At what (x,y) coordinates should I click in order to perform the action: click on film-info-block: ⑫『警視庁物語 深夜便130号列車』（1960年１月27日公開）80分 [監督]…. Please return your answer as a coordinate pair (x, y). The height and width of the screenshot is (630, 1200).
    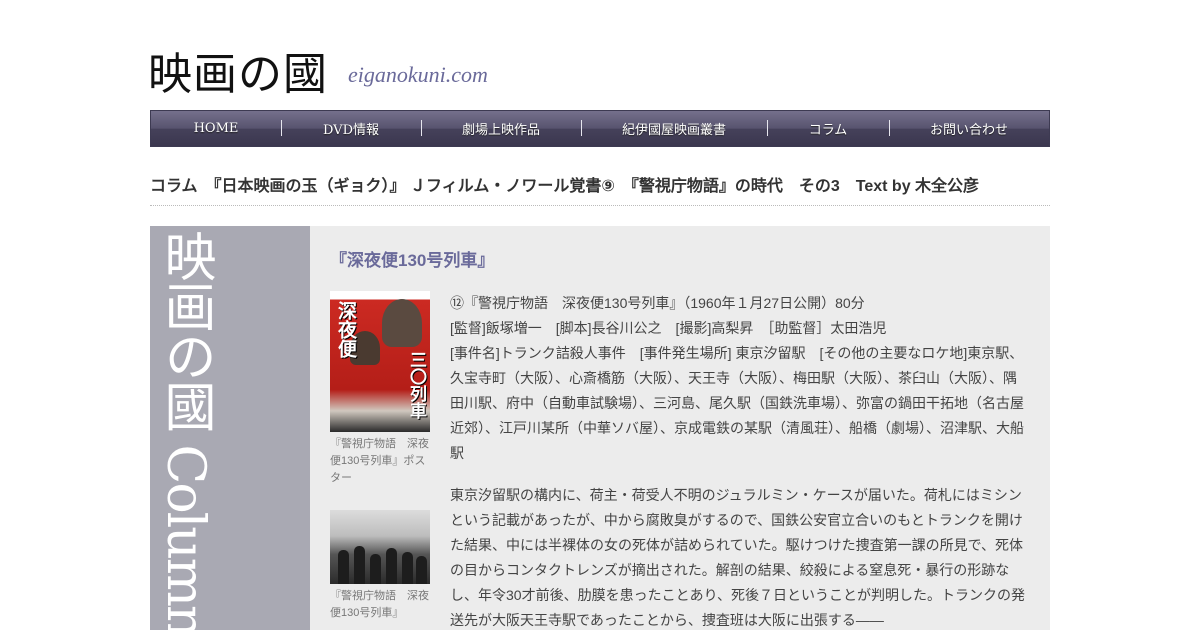
    Looking at the image, I should click on (740, 378).